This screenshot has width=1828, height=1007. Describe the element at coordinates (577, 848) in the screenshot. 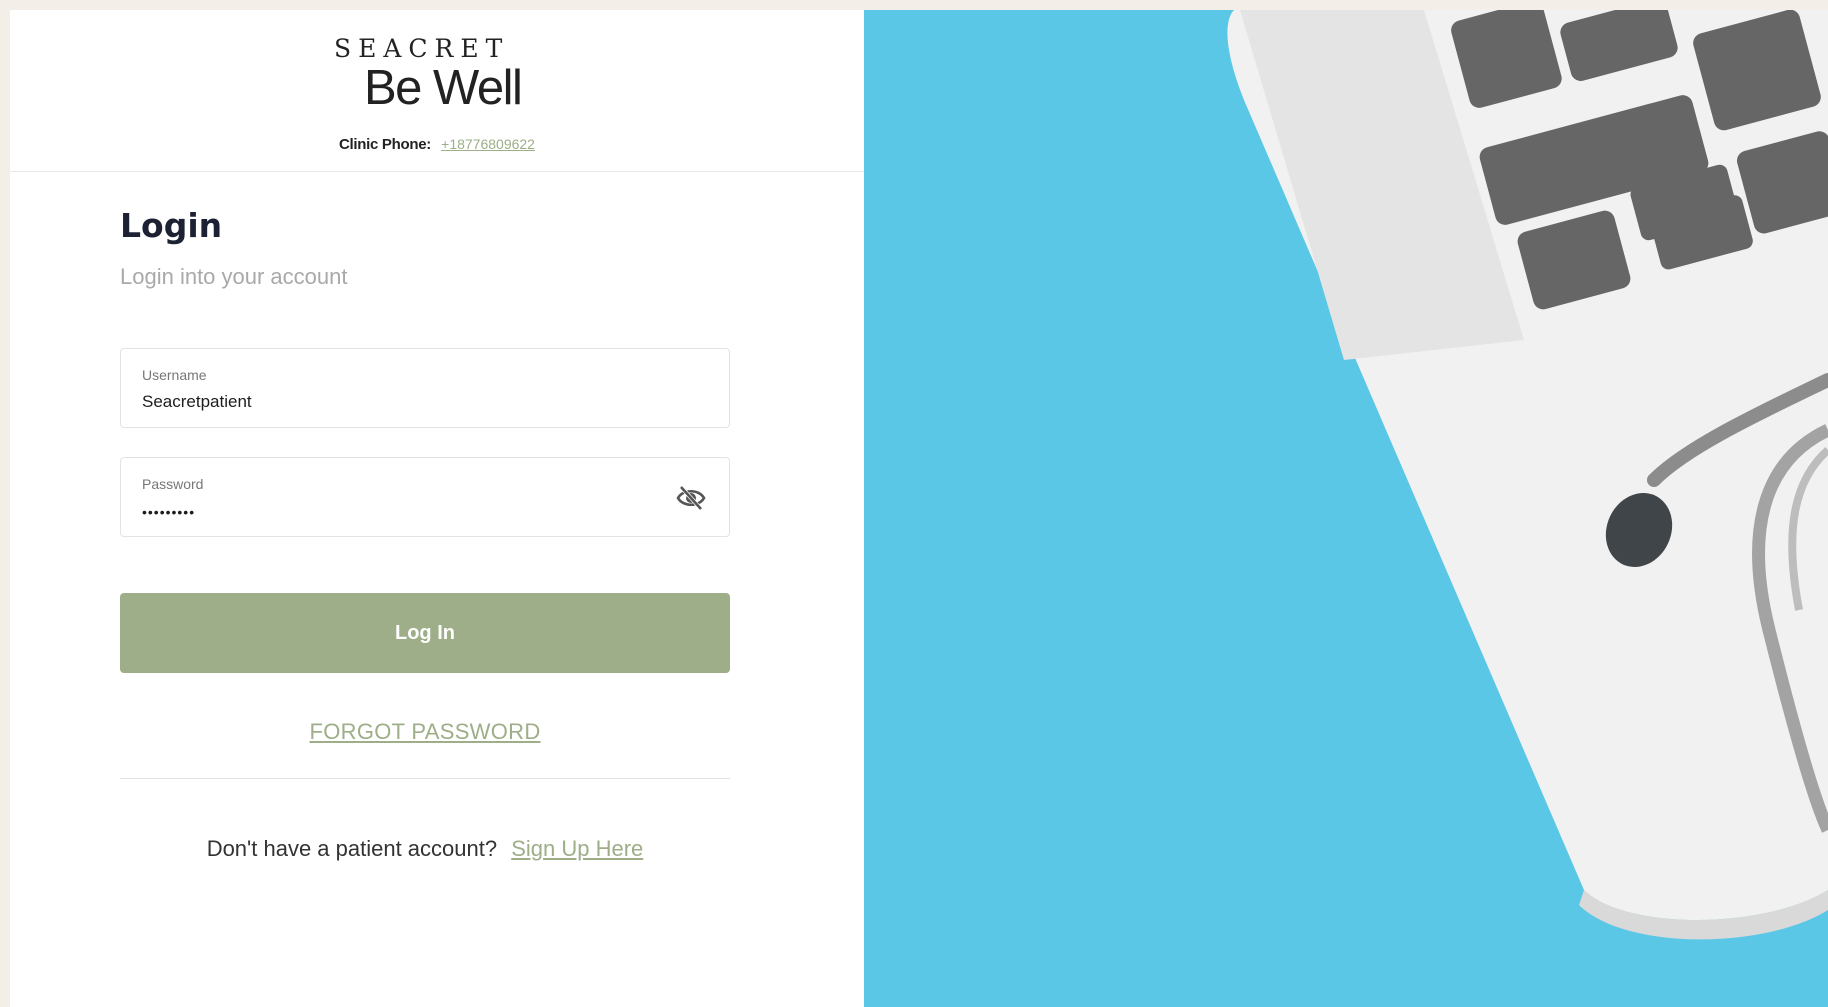

I see `signup-link: Sign Up Here` at that location.